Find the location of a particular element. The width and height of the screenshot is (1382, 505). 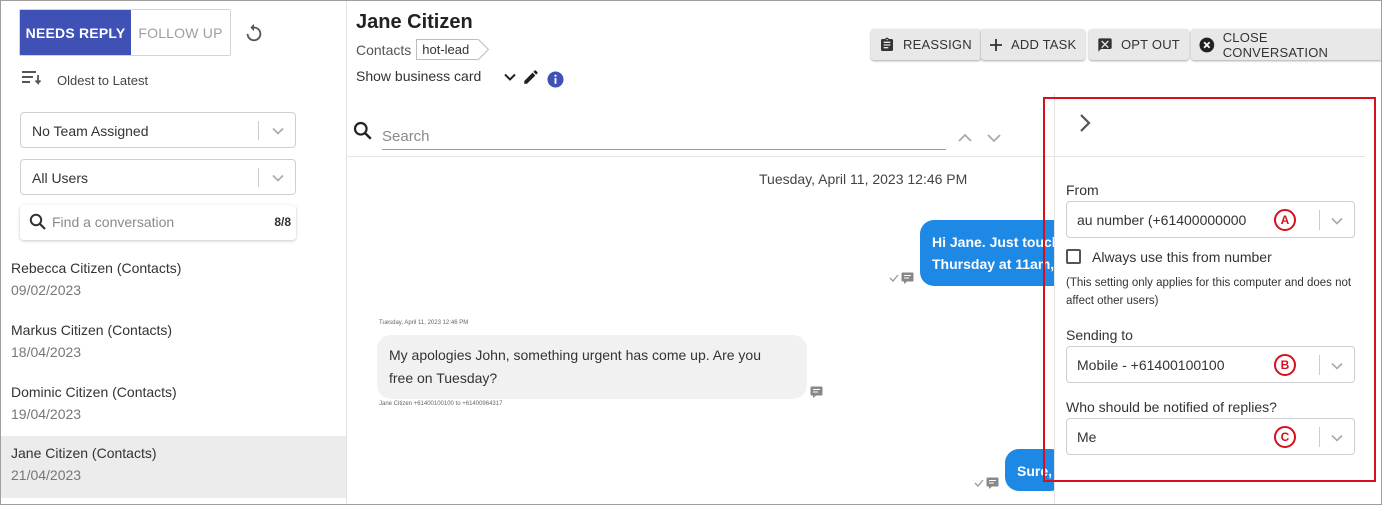

conversation-date: 19/04/2023 is located at coordinates (46, 414).